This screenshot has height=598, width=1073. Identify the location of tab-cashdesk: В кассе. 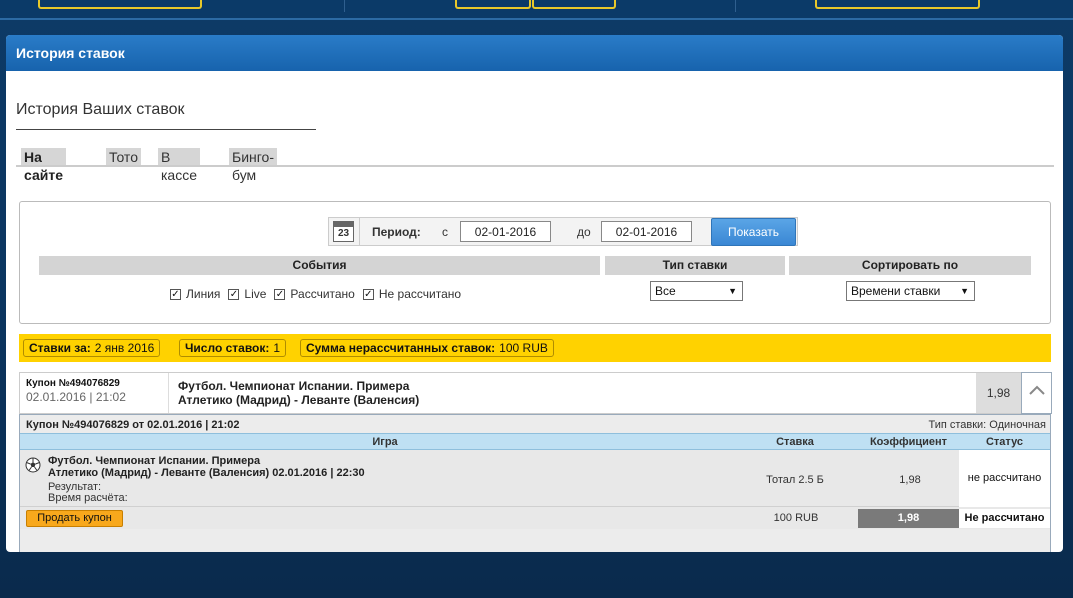
(179, 165).